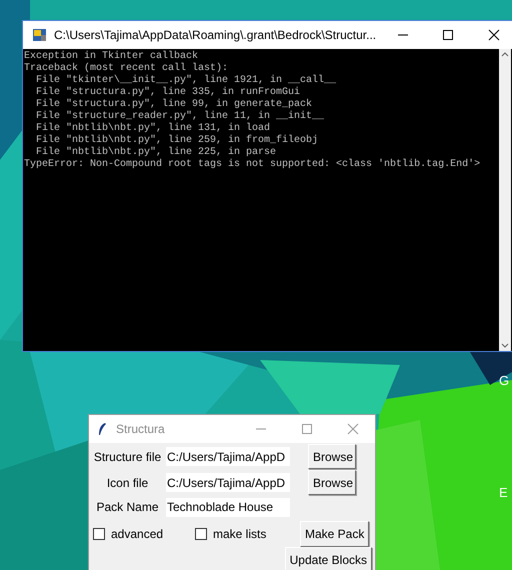  I want to click on desktop-label: E, so click(503, 493).